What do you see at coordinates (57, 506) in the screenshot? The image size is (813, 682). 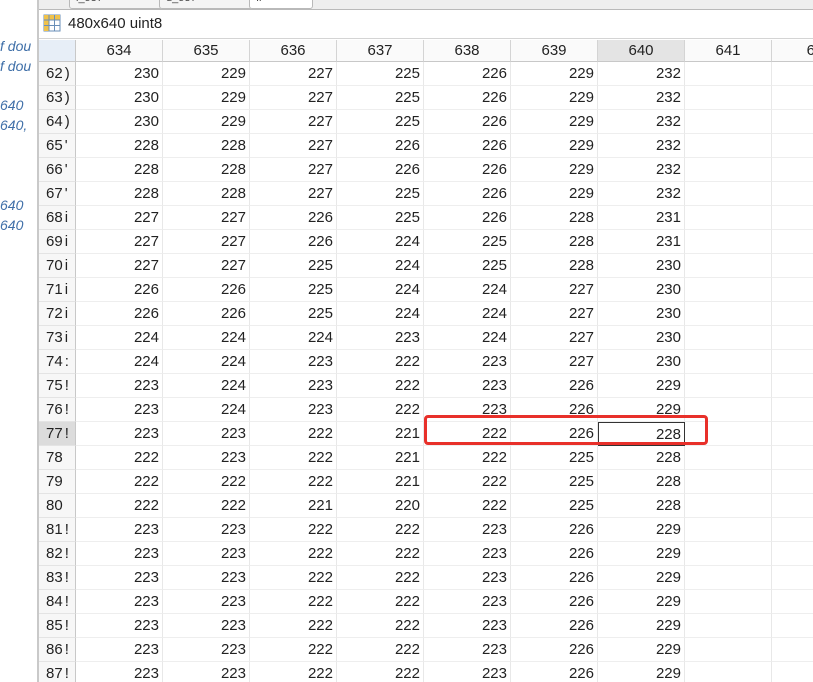 I see `row-header-80: 80` at bounding box center [57, 506].